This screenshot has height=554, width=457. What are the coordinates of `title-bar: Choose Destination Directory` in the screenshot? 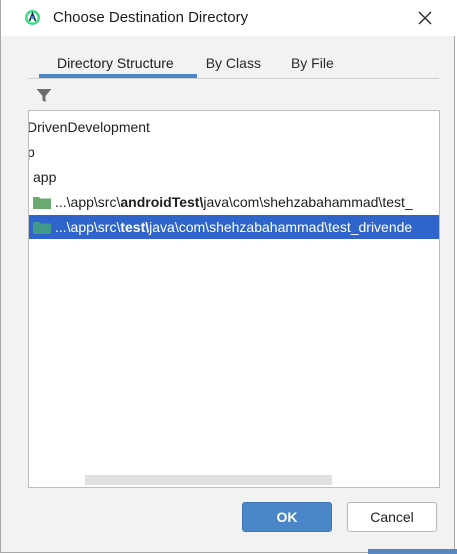 It's located at (228, 18).